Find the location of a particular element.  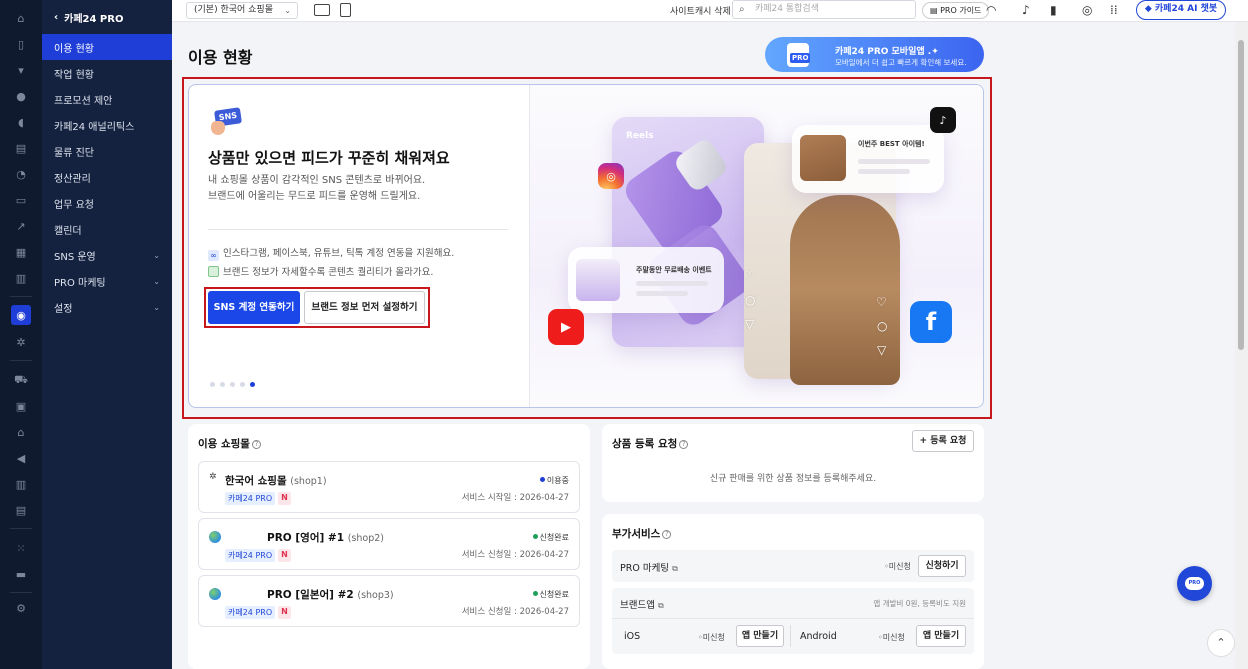

apps-grid-icon: ⁞⁞ is located at coordinates (1114, 10).